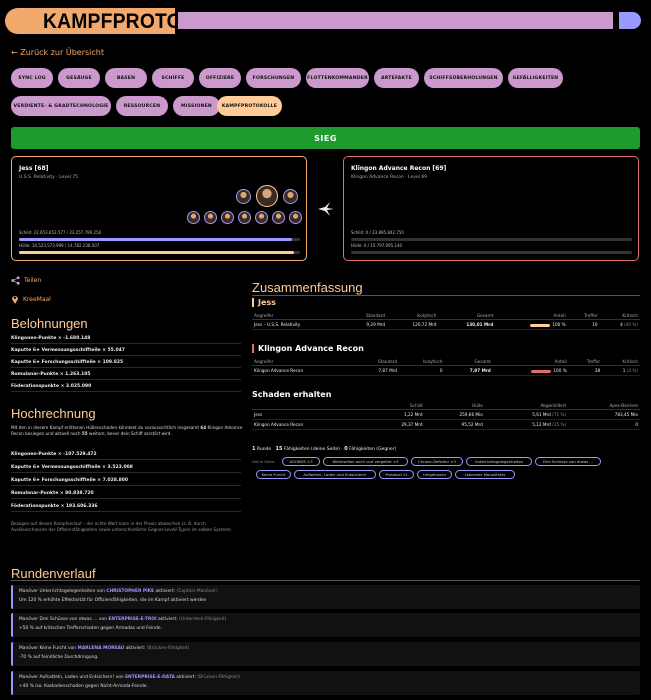 This screenshot has width=651, height=700. I want to click on nav-kampfprotokolle: Kampfprotokolle, so click(249, 106).